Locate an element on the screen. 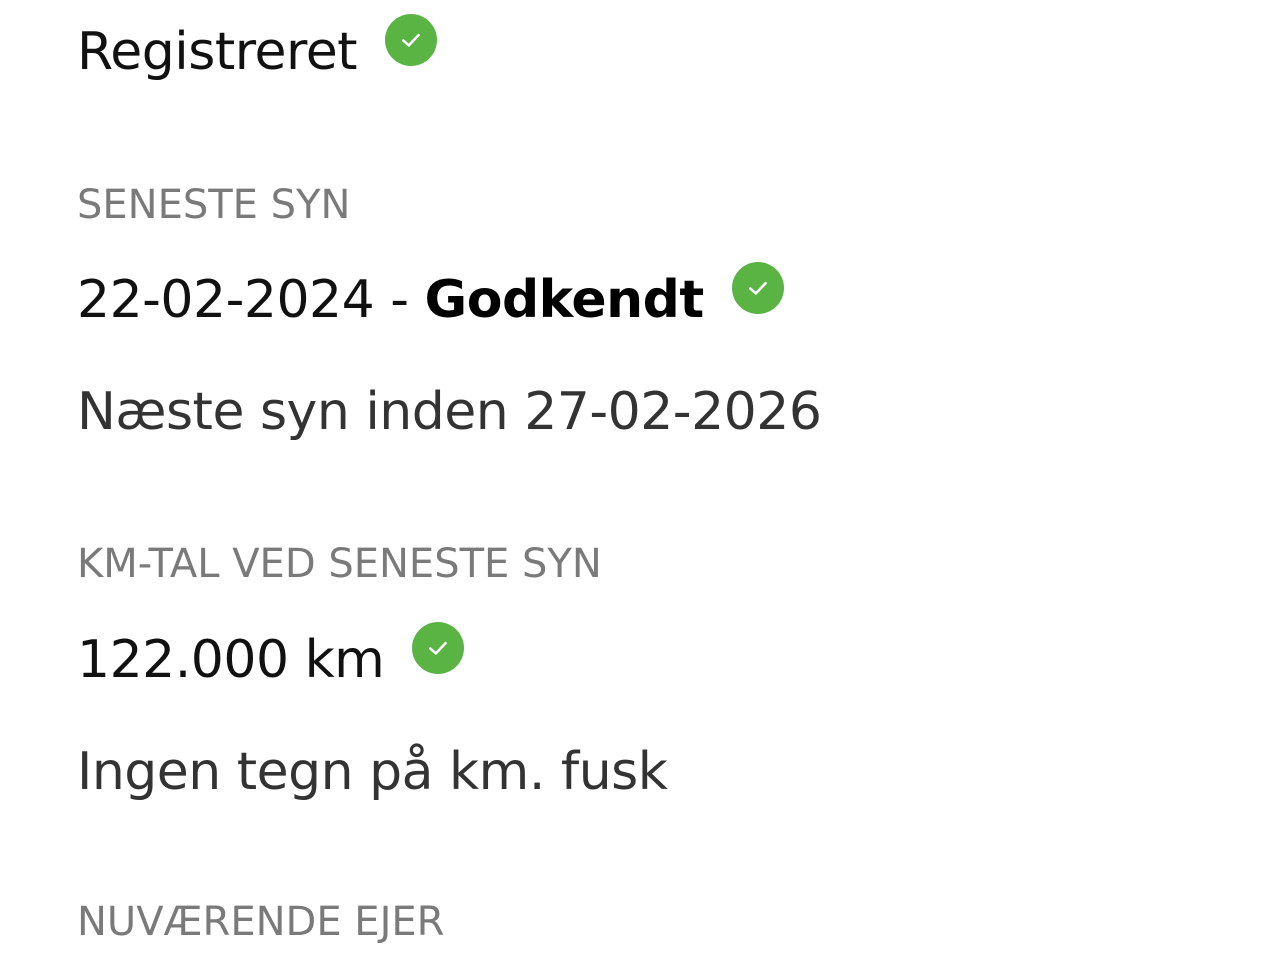 This screenshot has height=960, width=1280. mileage-value-text: 122.000 km is located at coordinates (231, 660).